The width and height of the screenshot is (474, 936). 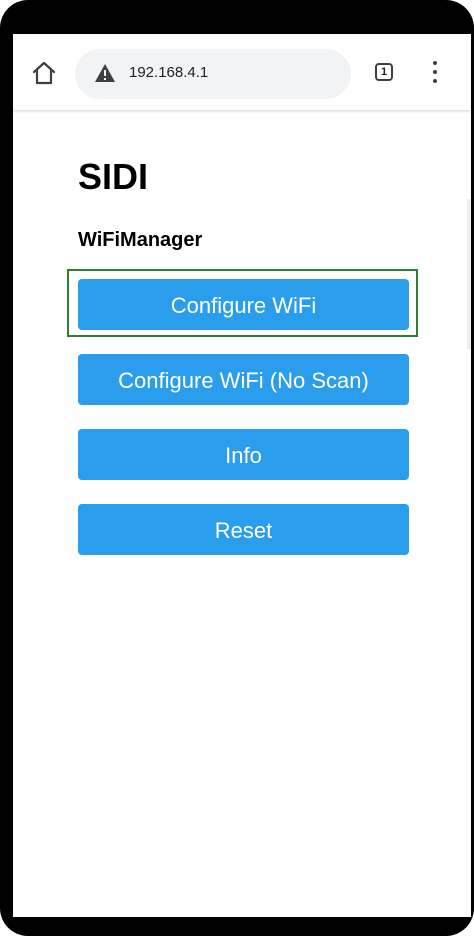 I want to click on browser-toolbar: 192.168.4.1 1, so click(x=242, y=72).